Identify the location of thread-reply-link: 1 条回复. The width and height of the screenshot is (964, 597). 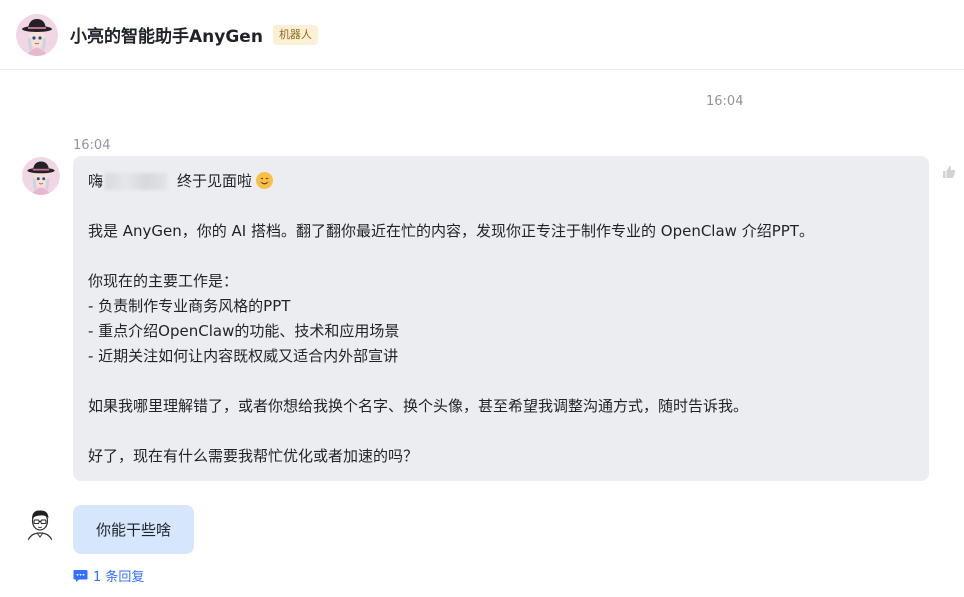
(108, 575).